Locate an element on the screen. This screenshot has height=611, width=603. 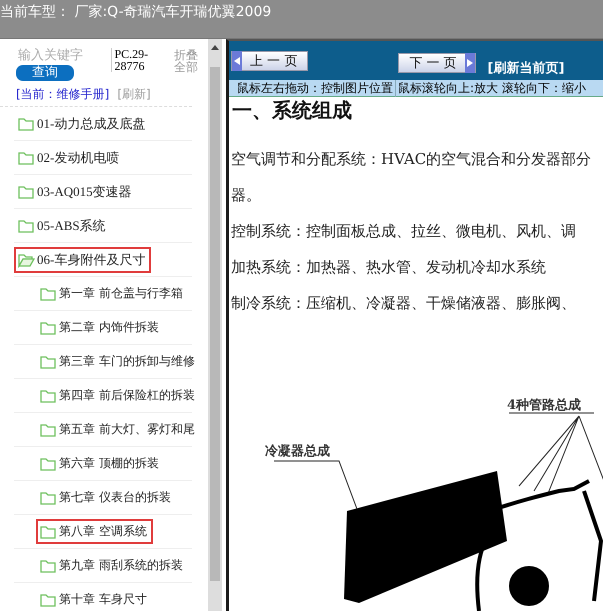
search-field: 输入关键字 is located at coordinates (62, 53).